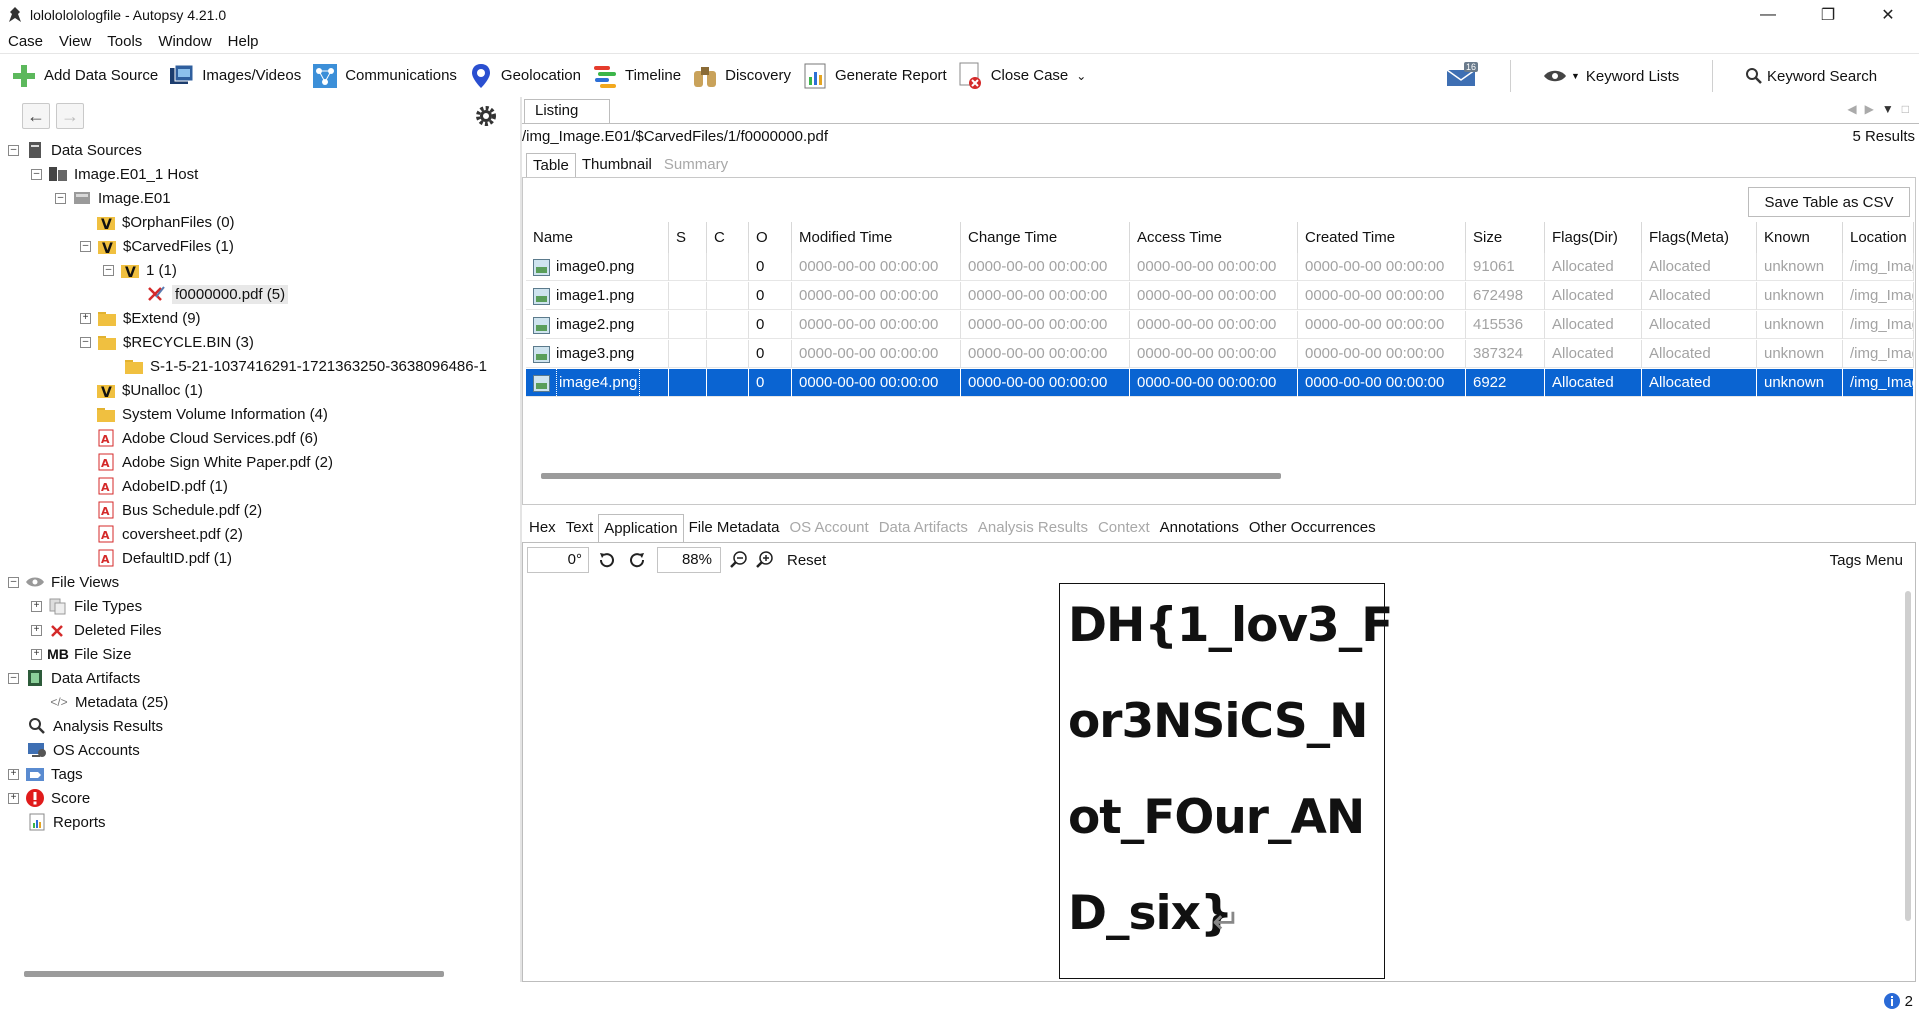  What do you see at coordinates (696, 165) in the screenshot?
I see `tab-summary: Summary` at bounding box center [696, 165].